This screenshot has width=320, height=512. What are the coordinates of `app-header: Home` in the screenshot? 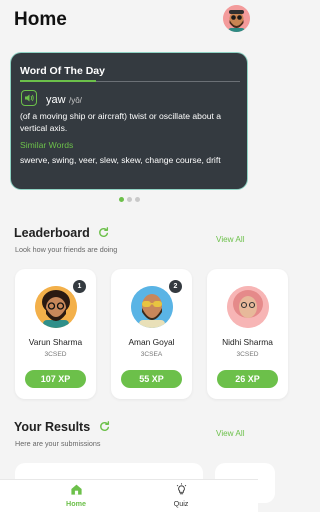 It's located at (129, 20).